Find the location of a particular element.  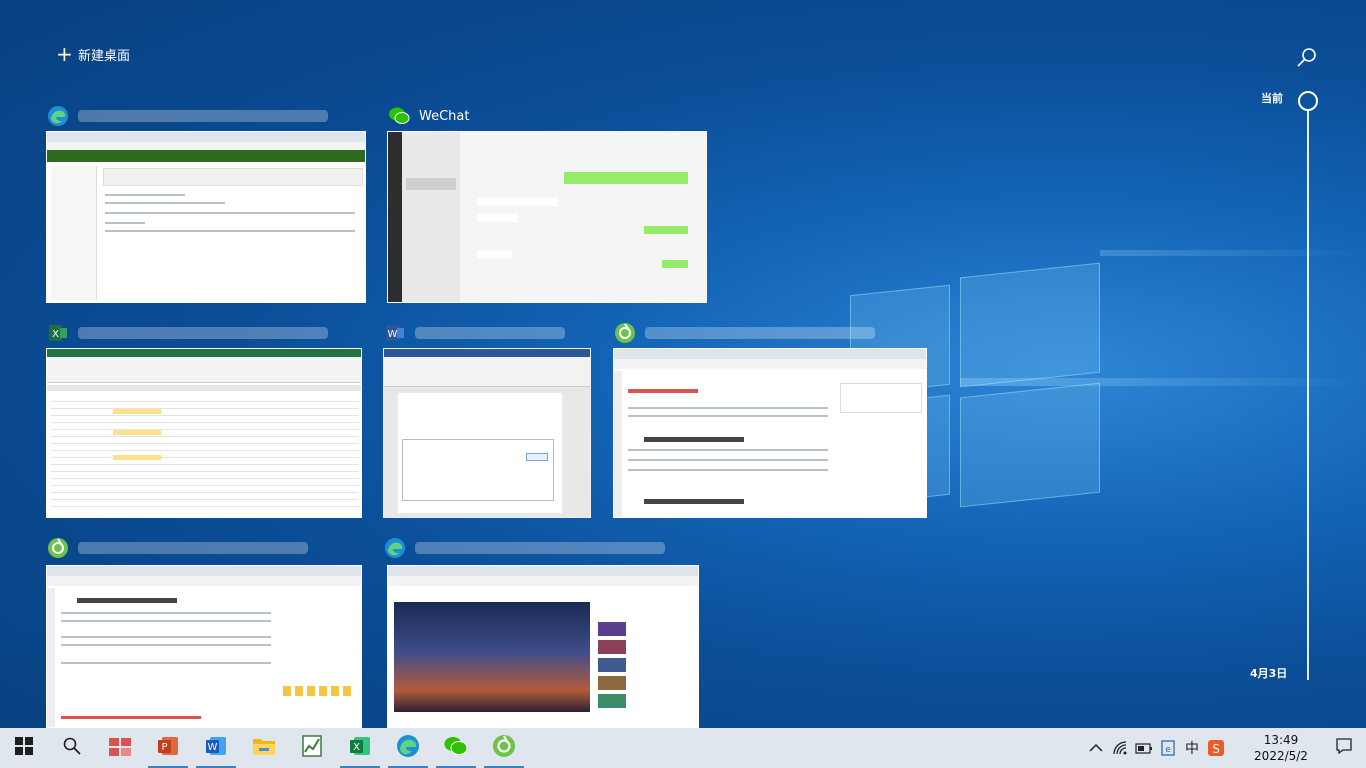

chart-app-icon is located at coordinates (312, 748).